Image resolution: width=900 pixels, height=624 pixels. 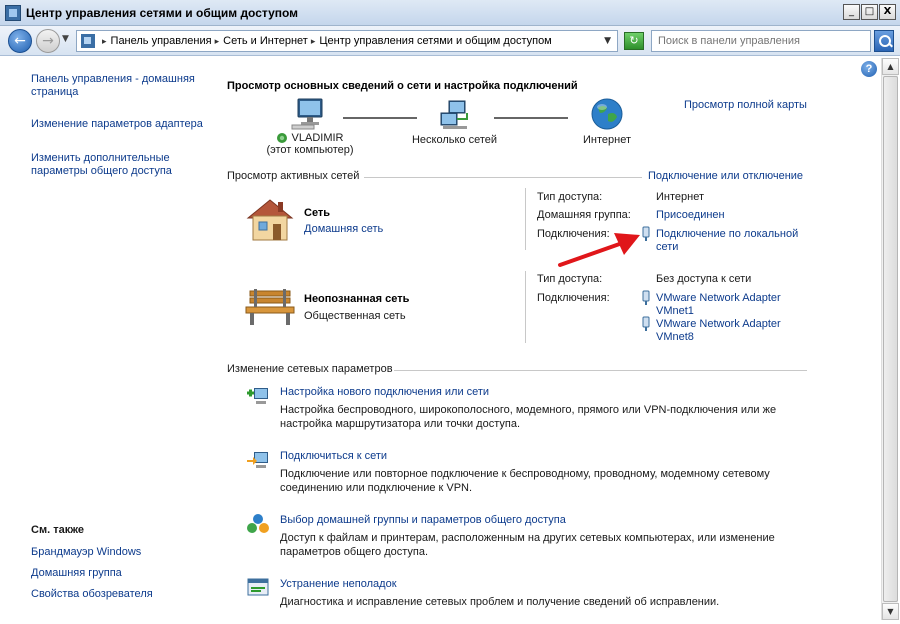 I want to click on access-type-value: Без доступа к сети, so click(x=704, y=279).